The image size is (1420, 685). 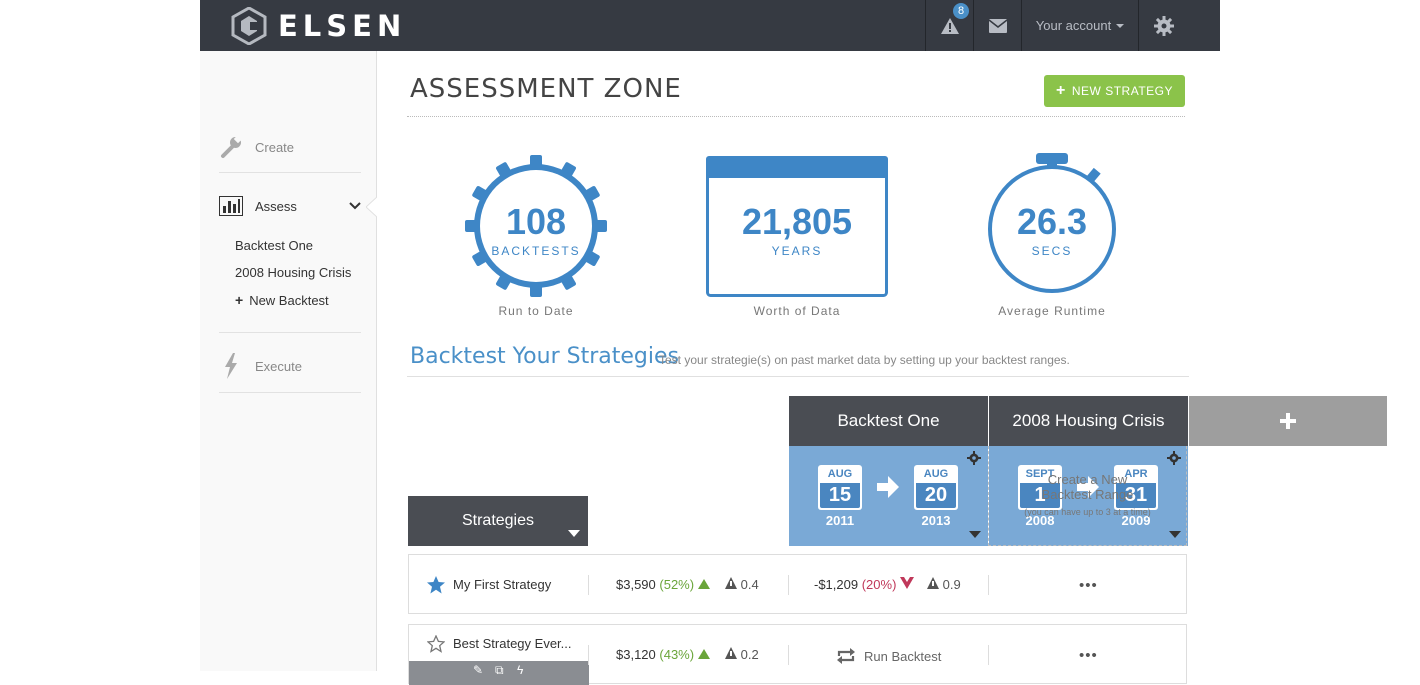 I want to click on risk-value: 0.4, so click(x=749, y=584).